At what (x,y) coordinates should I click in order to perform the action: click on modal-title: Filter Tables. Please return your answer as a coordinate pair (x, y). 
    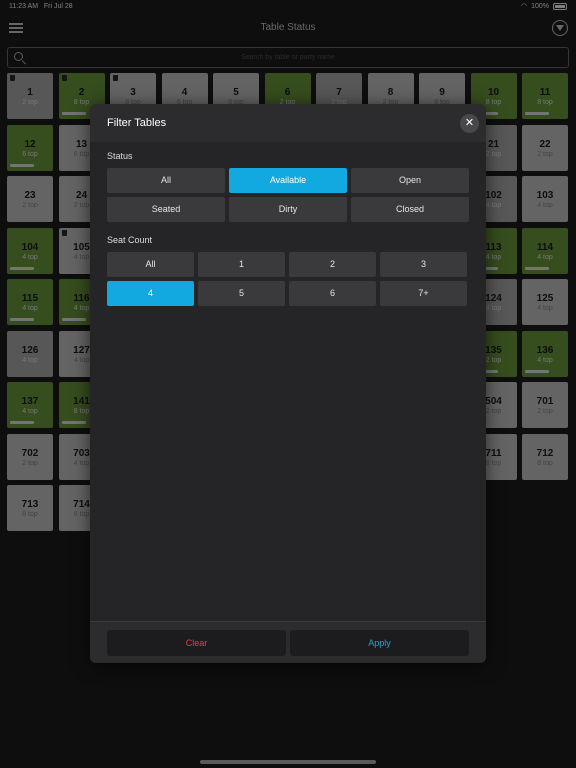
    Looking at the image, I should click on (137, 123).